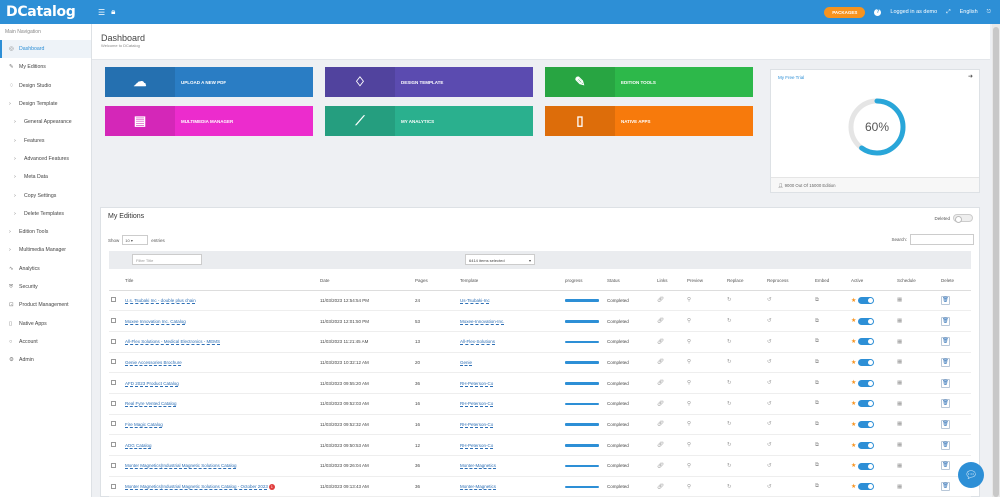  I want to click on sidebar-item-delete-templates: › Delete Templates, so click(45, 214).